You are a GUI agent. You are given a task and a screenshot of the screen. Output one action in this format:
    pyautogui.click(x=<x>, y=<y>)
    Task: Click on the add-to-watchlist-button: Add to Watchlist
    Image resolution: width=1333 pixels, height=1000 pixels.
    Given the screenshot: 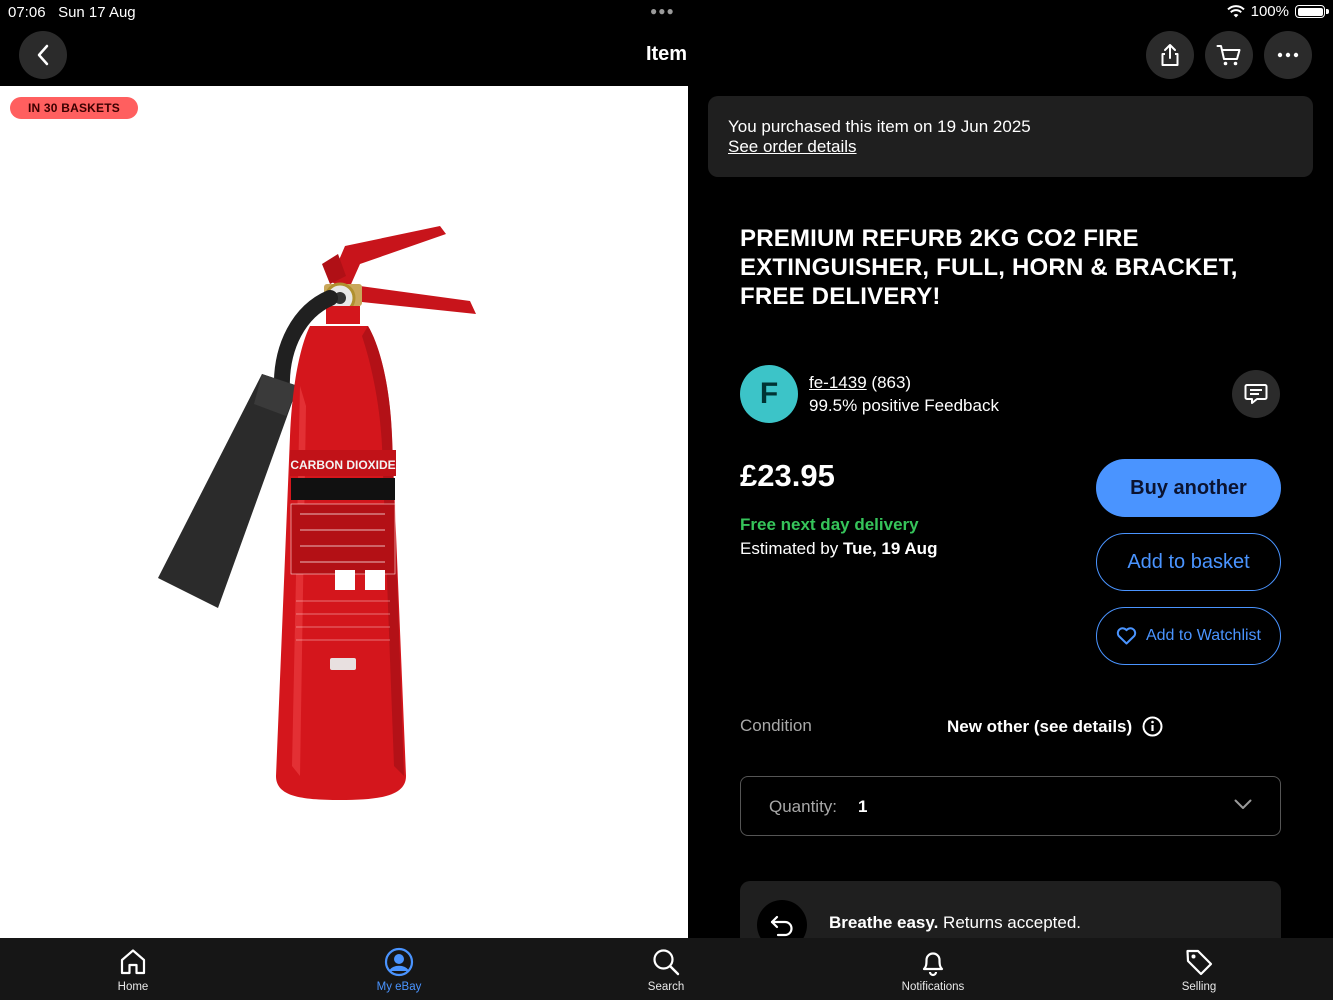 What is the action you would take?
    pyautogui.click(x=1188, y=636)
    